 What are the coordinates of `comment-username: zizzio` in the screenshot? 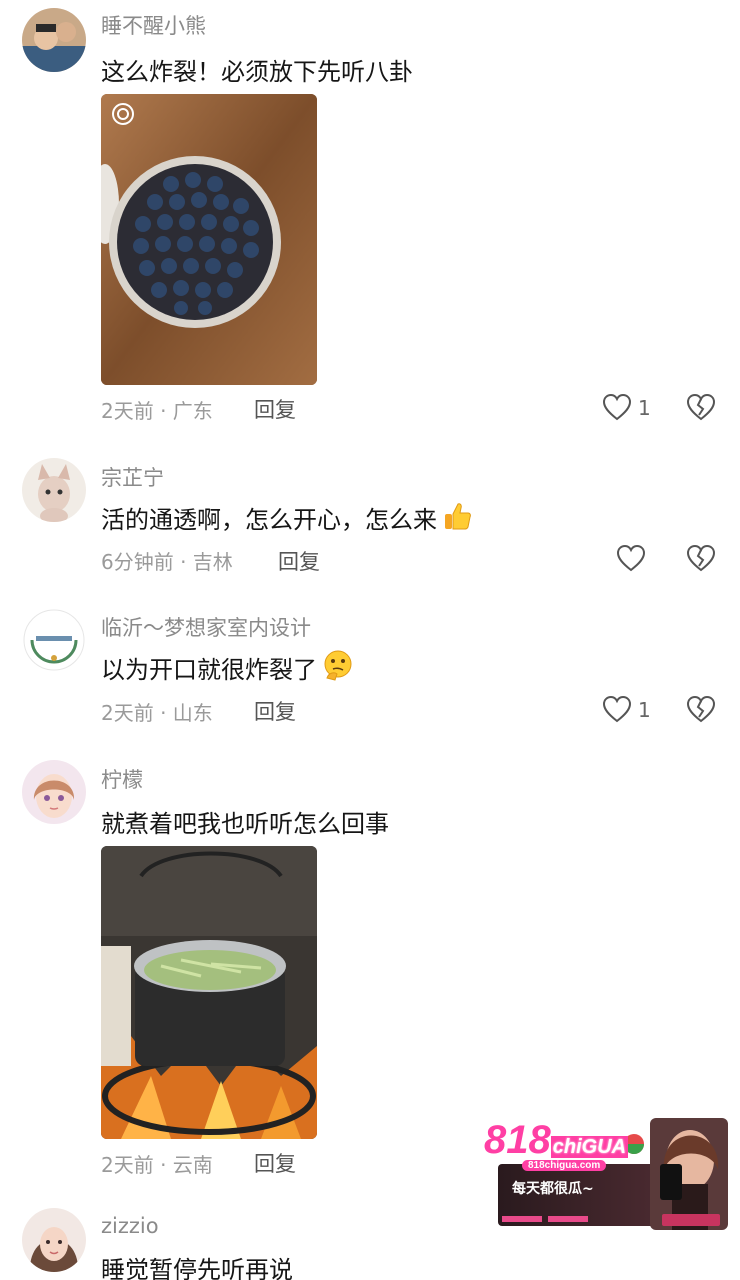 It's located at (130, 1226).